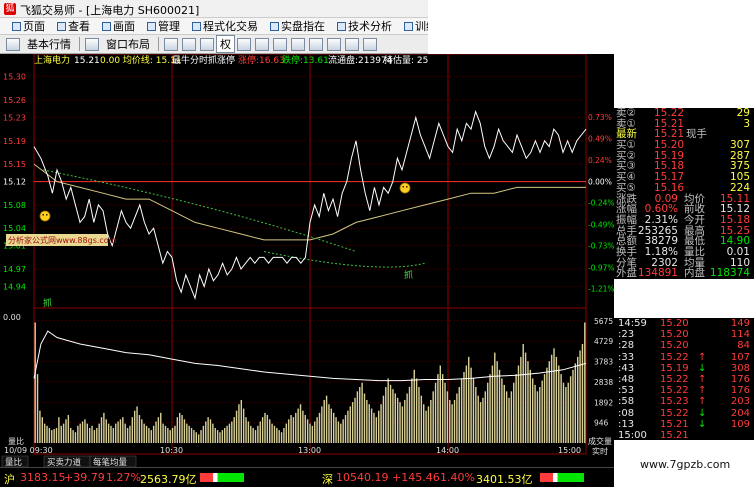  What do you see at coordinates (626, 402) in the screenshot?
I see `tick-time: :58` at bounding box center [626, 402].